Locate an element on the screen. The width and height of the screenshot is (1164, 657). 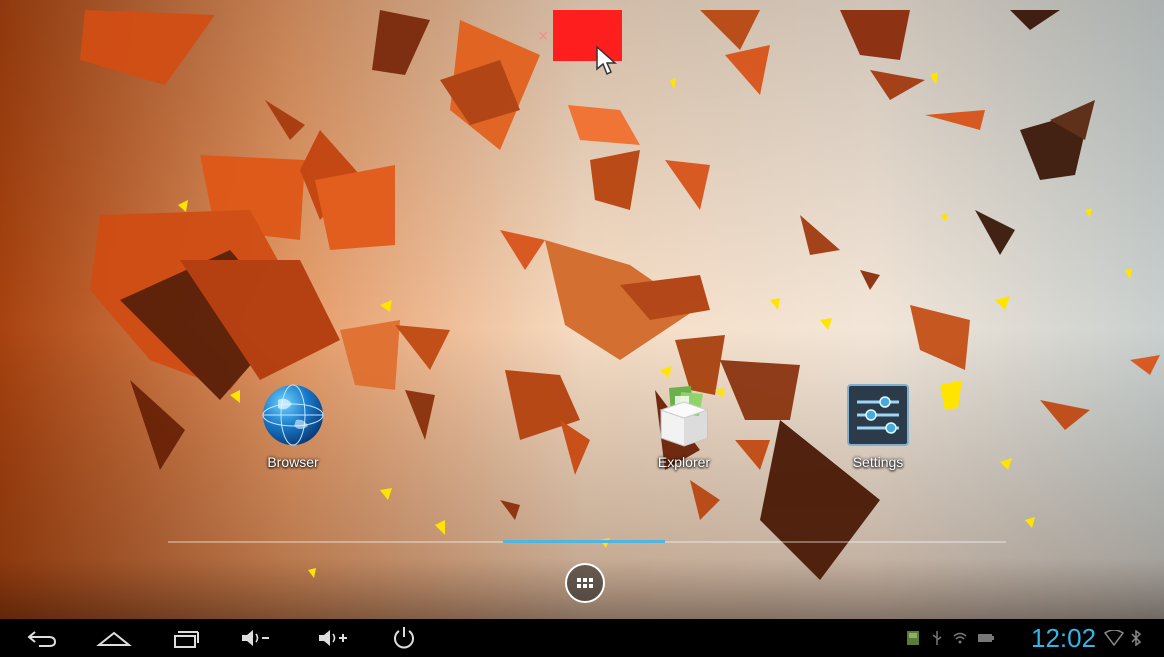
volume-down-icon is located at coordinates (255, 638).